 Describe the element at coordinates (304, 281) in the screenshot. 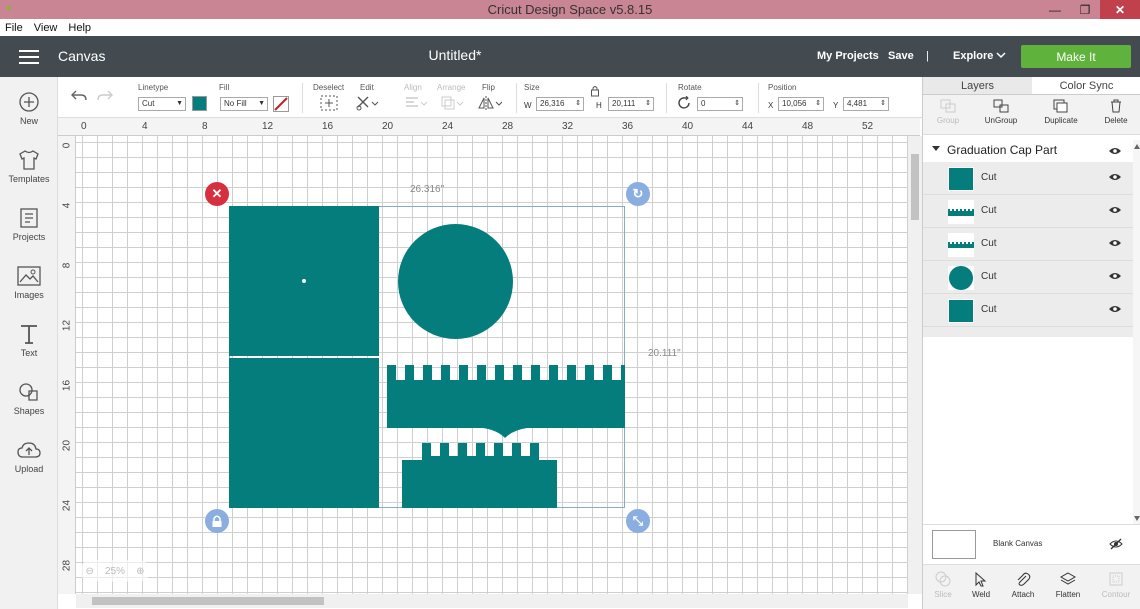

I see `center-dot` at that location.